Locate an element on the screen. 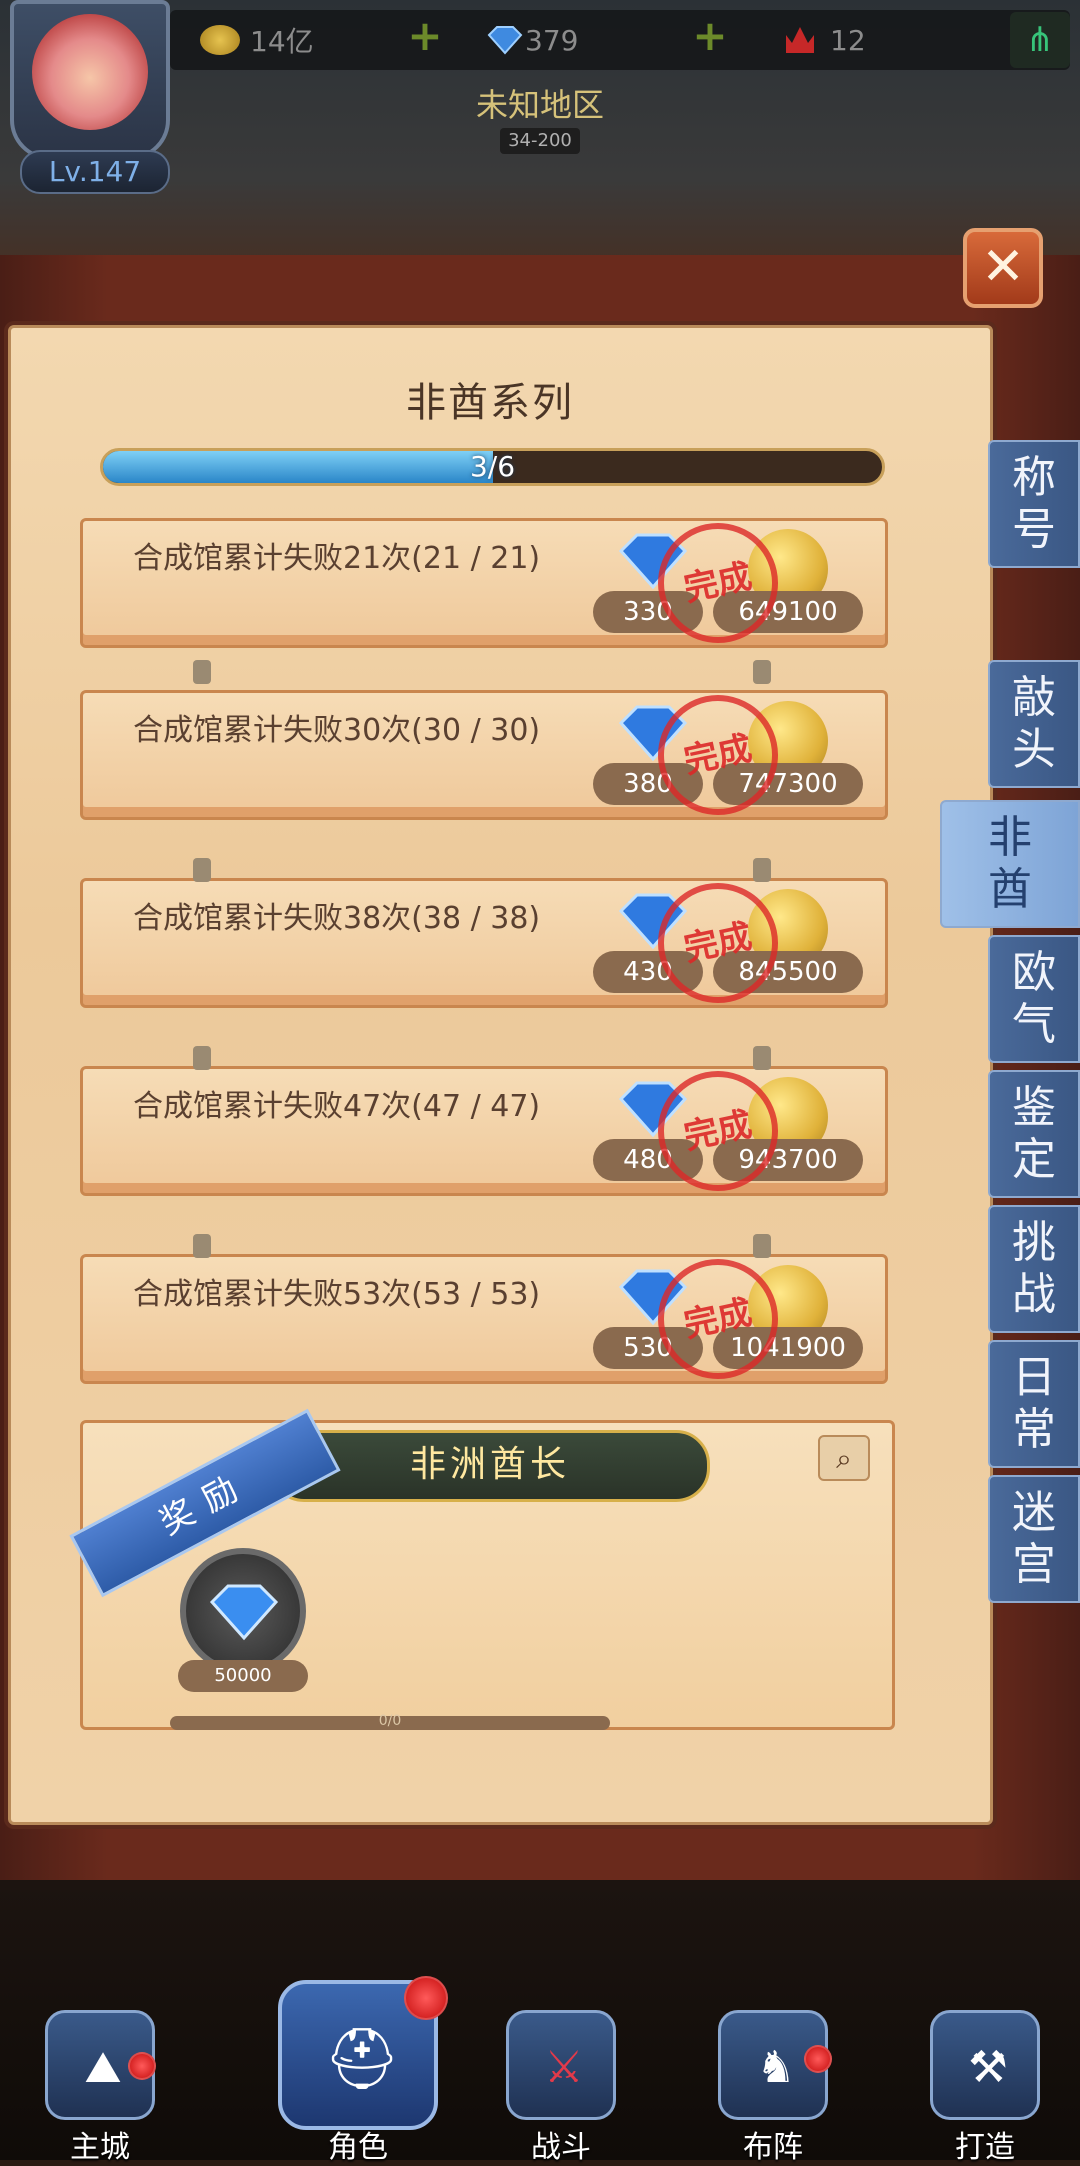 Image resolution: width=1080 pixels, height=2166 pixels. close-button: ✕ is located at coordinates (1003, 268).